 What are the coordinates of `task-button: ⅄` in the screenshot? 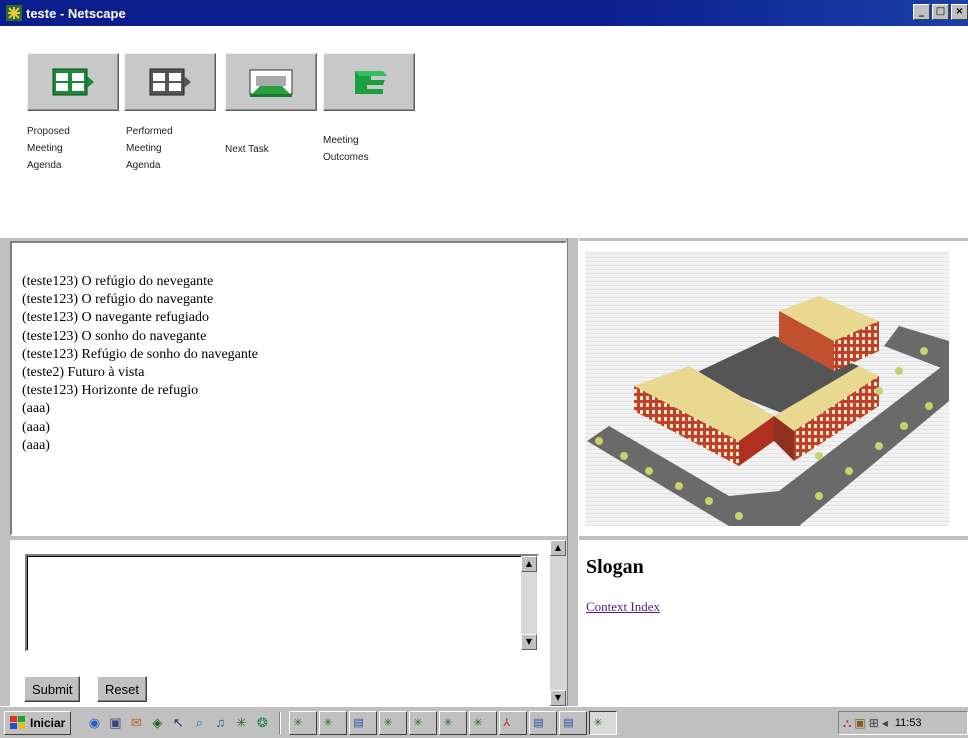 It's located at (513, 722).